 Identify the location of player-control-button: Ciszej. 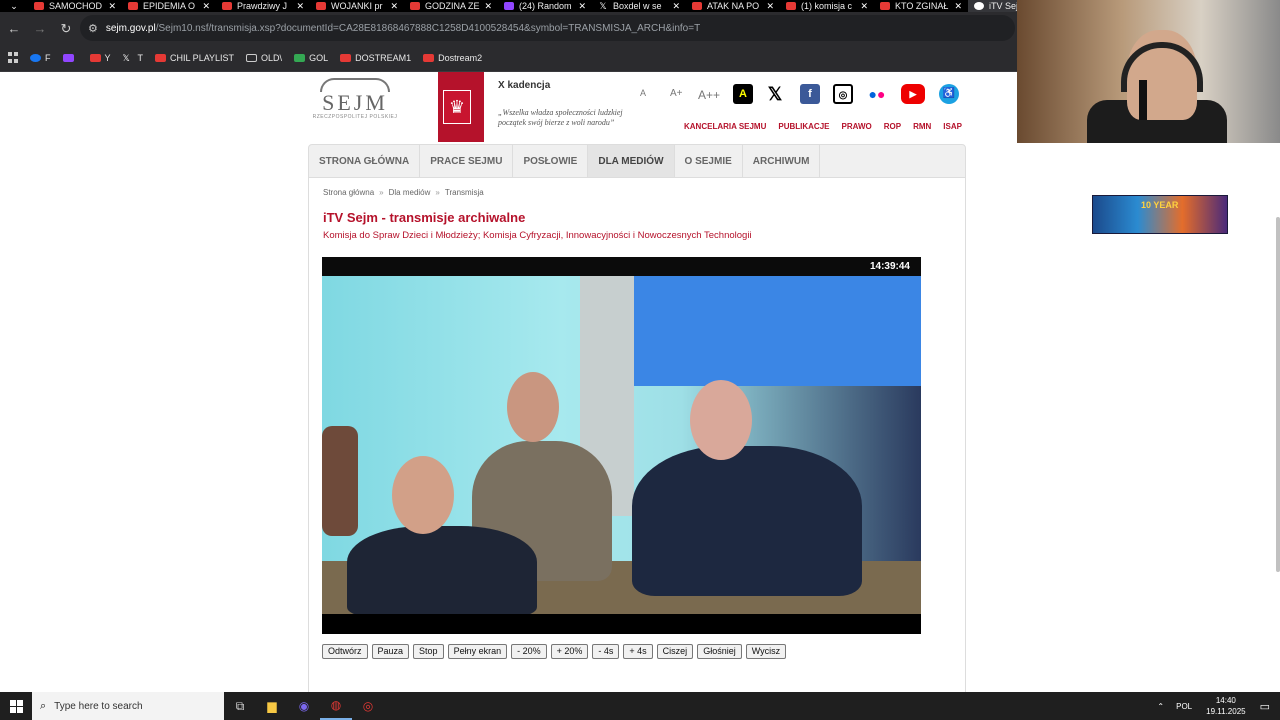
(675, 651).